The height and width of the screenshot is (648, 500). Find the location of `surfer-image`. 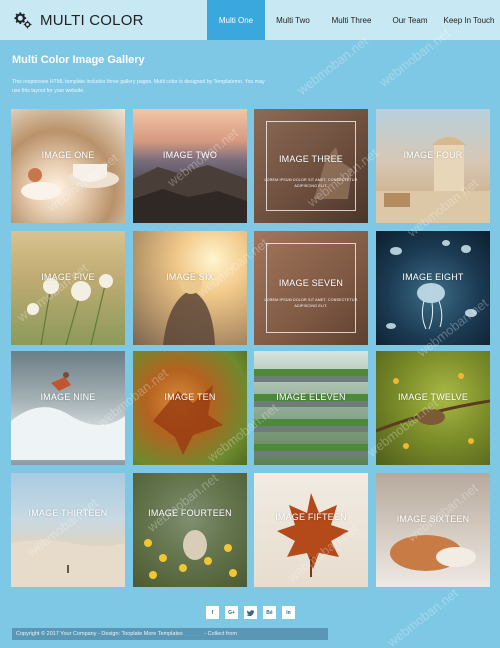

surfer-image is located at coordinates (68, 416).